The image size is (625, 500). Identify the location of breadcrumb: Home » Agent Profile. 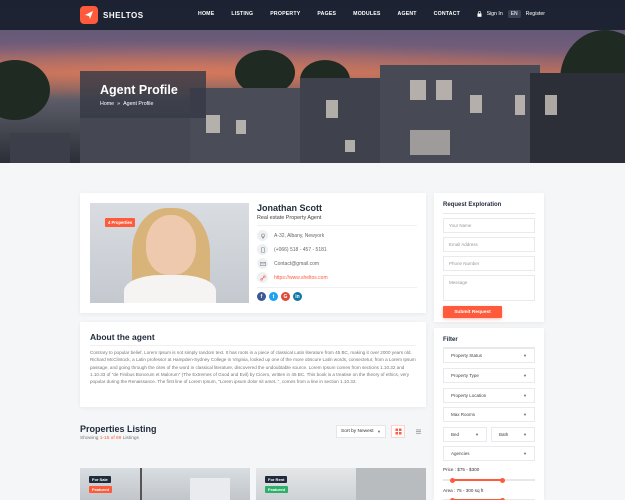
(153, 104).